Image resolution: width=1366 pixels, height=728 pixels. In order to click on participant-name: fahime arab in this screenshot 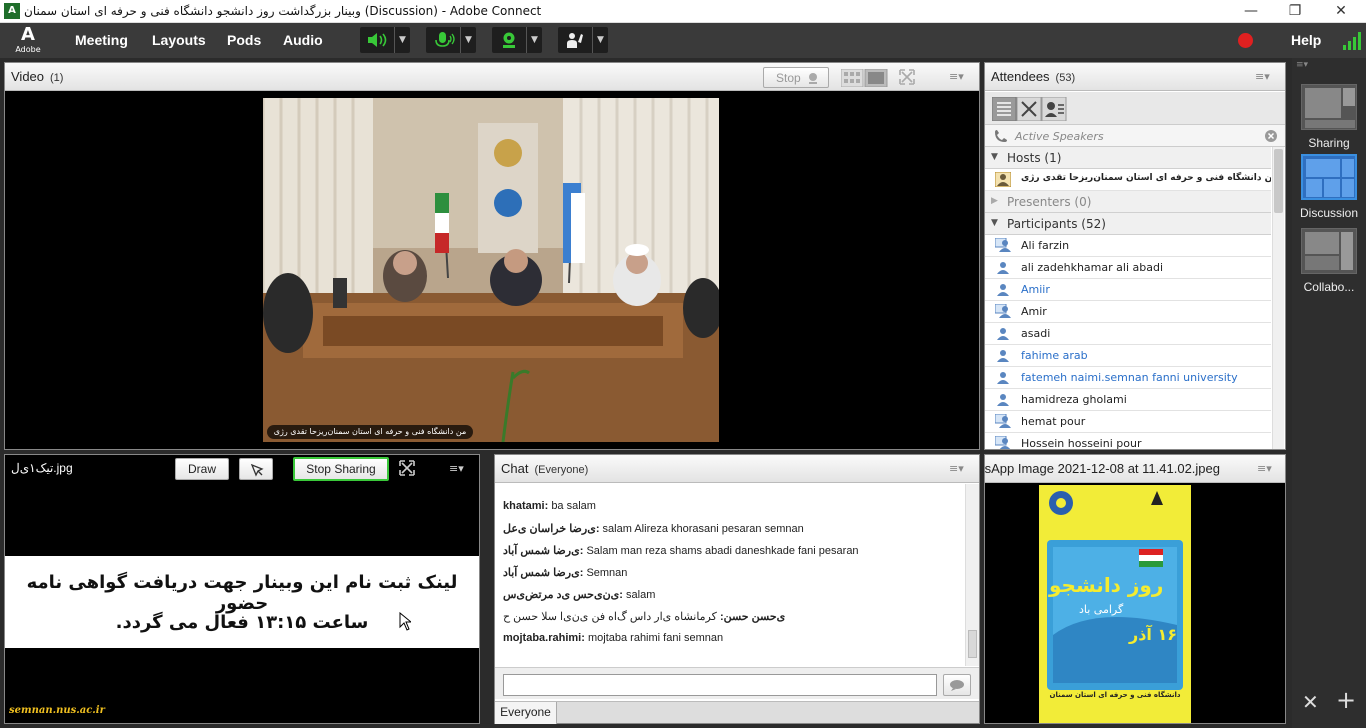, I will do `click(1054, 355)`.